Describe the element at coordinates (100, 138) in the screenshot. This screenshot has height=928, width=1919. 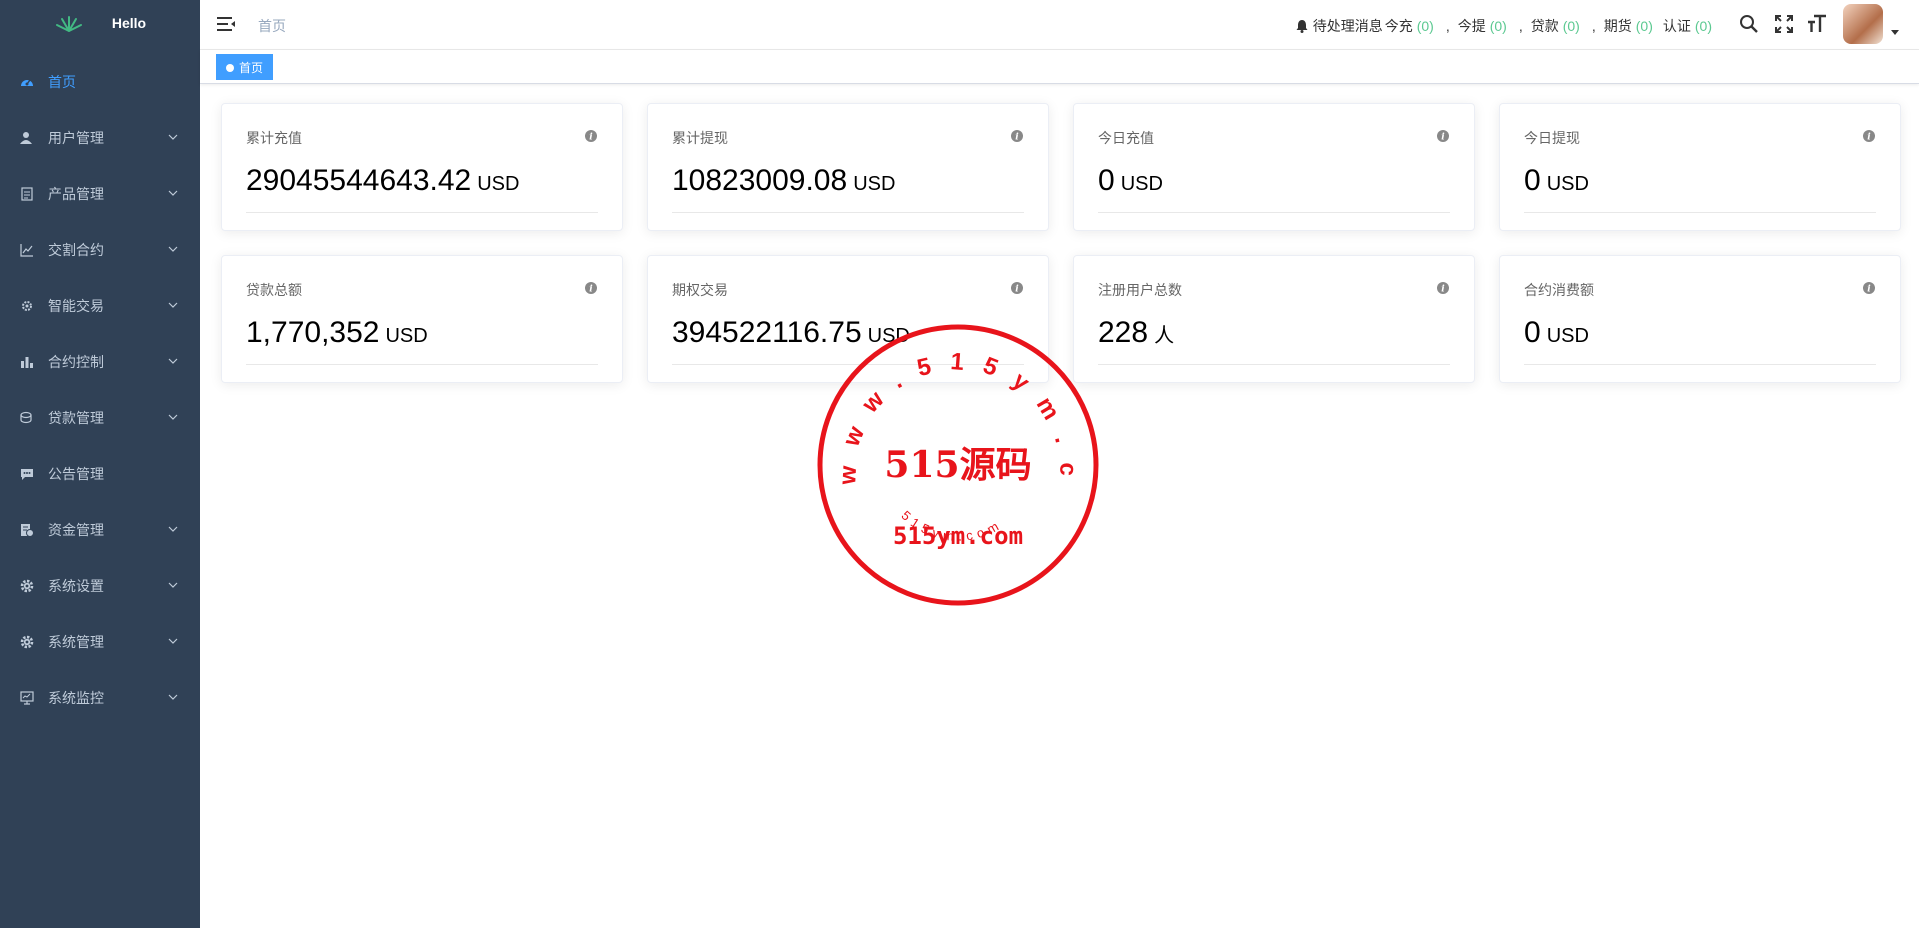
I see `sidebar-item-users: 用户管理` at that location.